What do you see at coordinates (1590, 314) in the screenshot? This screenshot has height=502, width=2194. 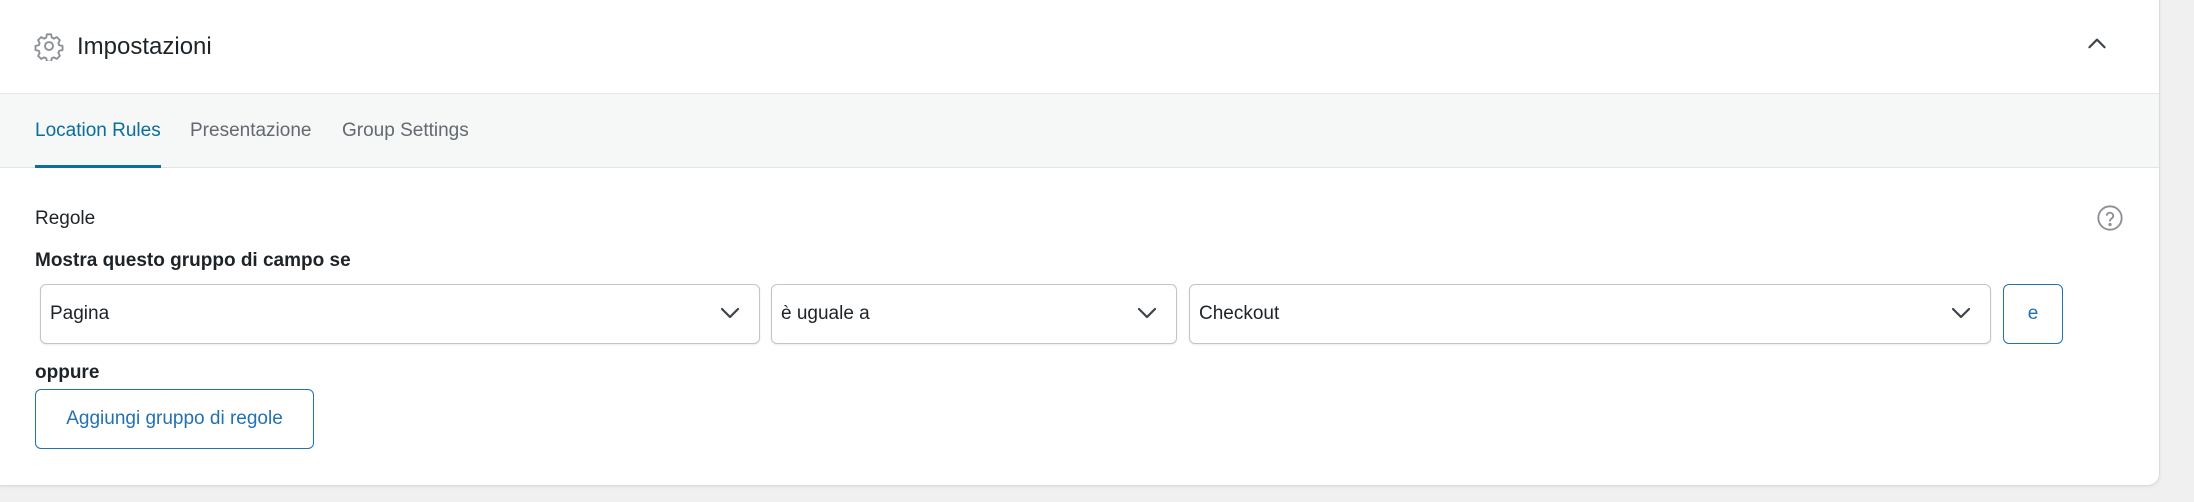 I see `rule-value-select: Checkout` at bounding box center [1590, 314].